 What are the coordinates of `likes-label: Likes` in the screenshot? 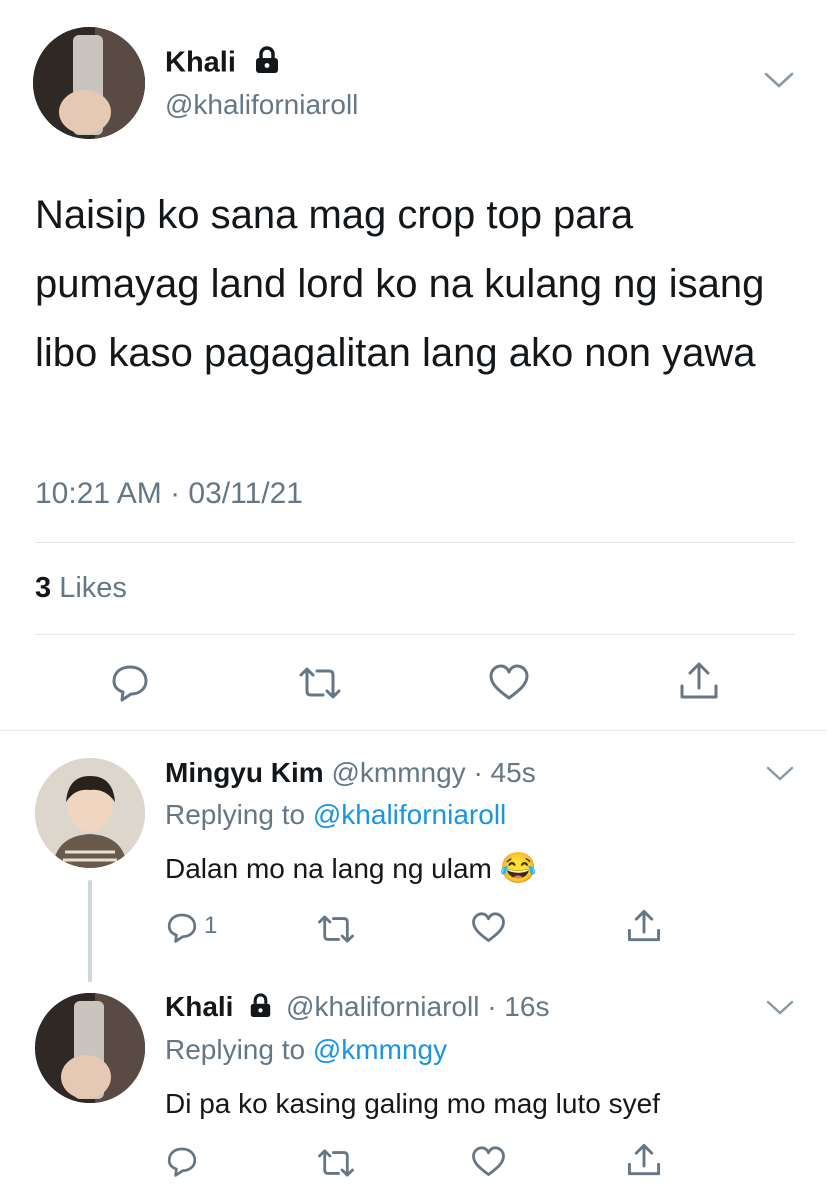 It's located at (93, 588).